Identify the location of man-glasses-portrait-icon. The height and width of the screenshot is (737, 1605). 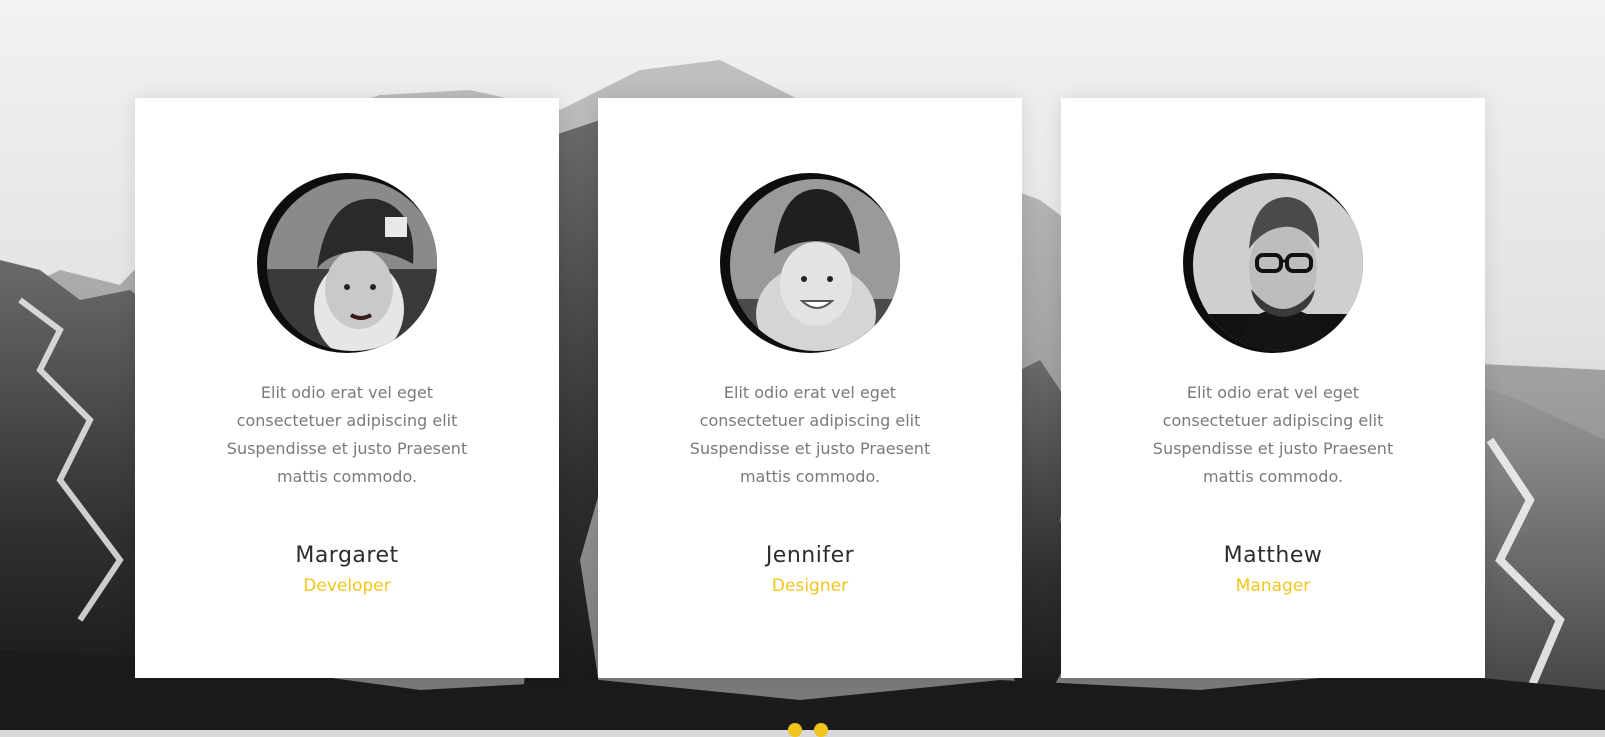
(1278, 265).